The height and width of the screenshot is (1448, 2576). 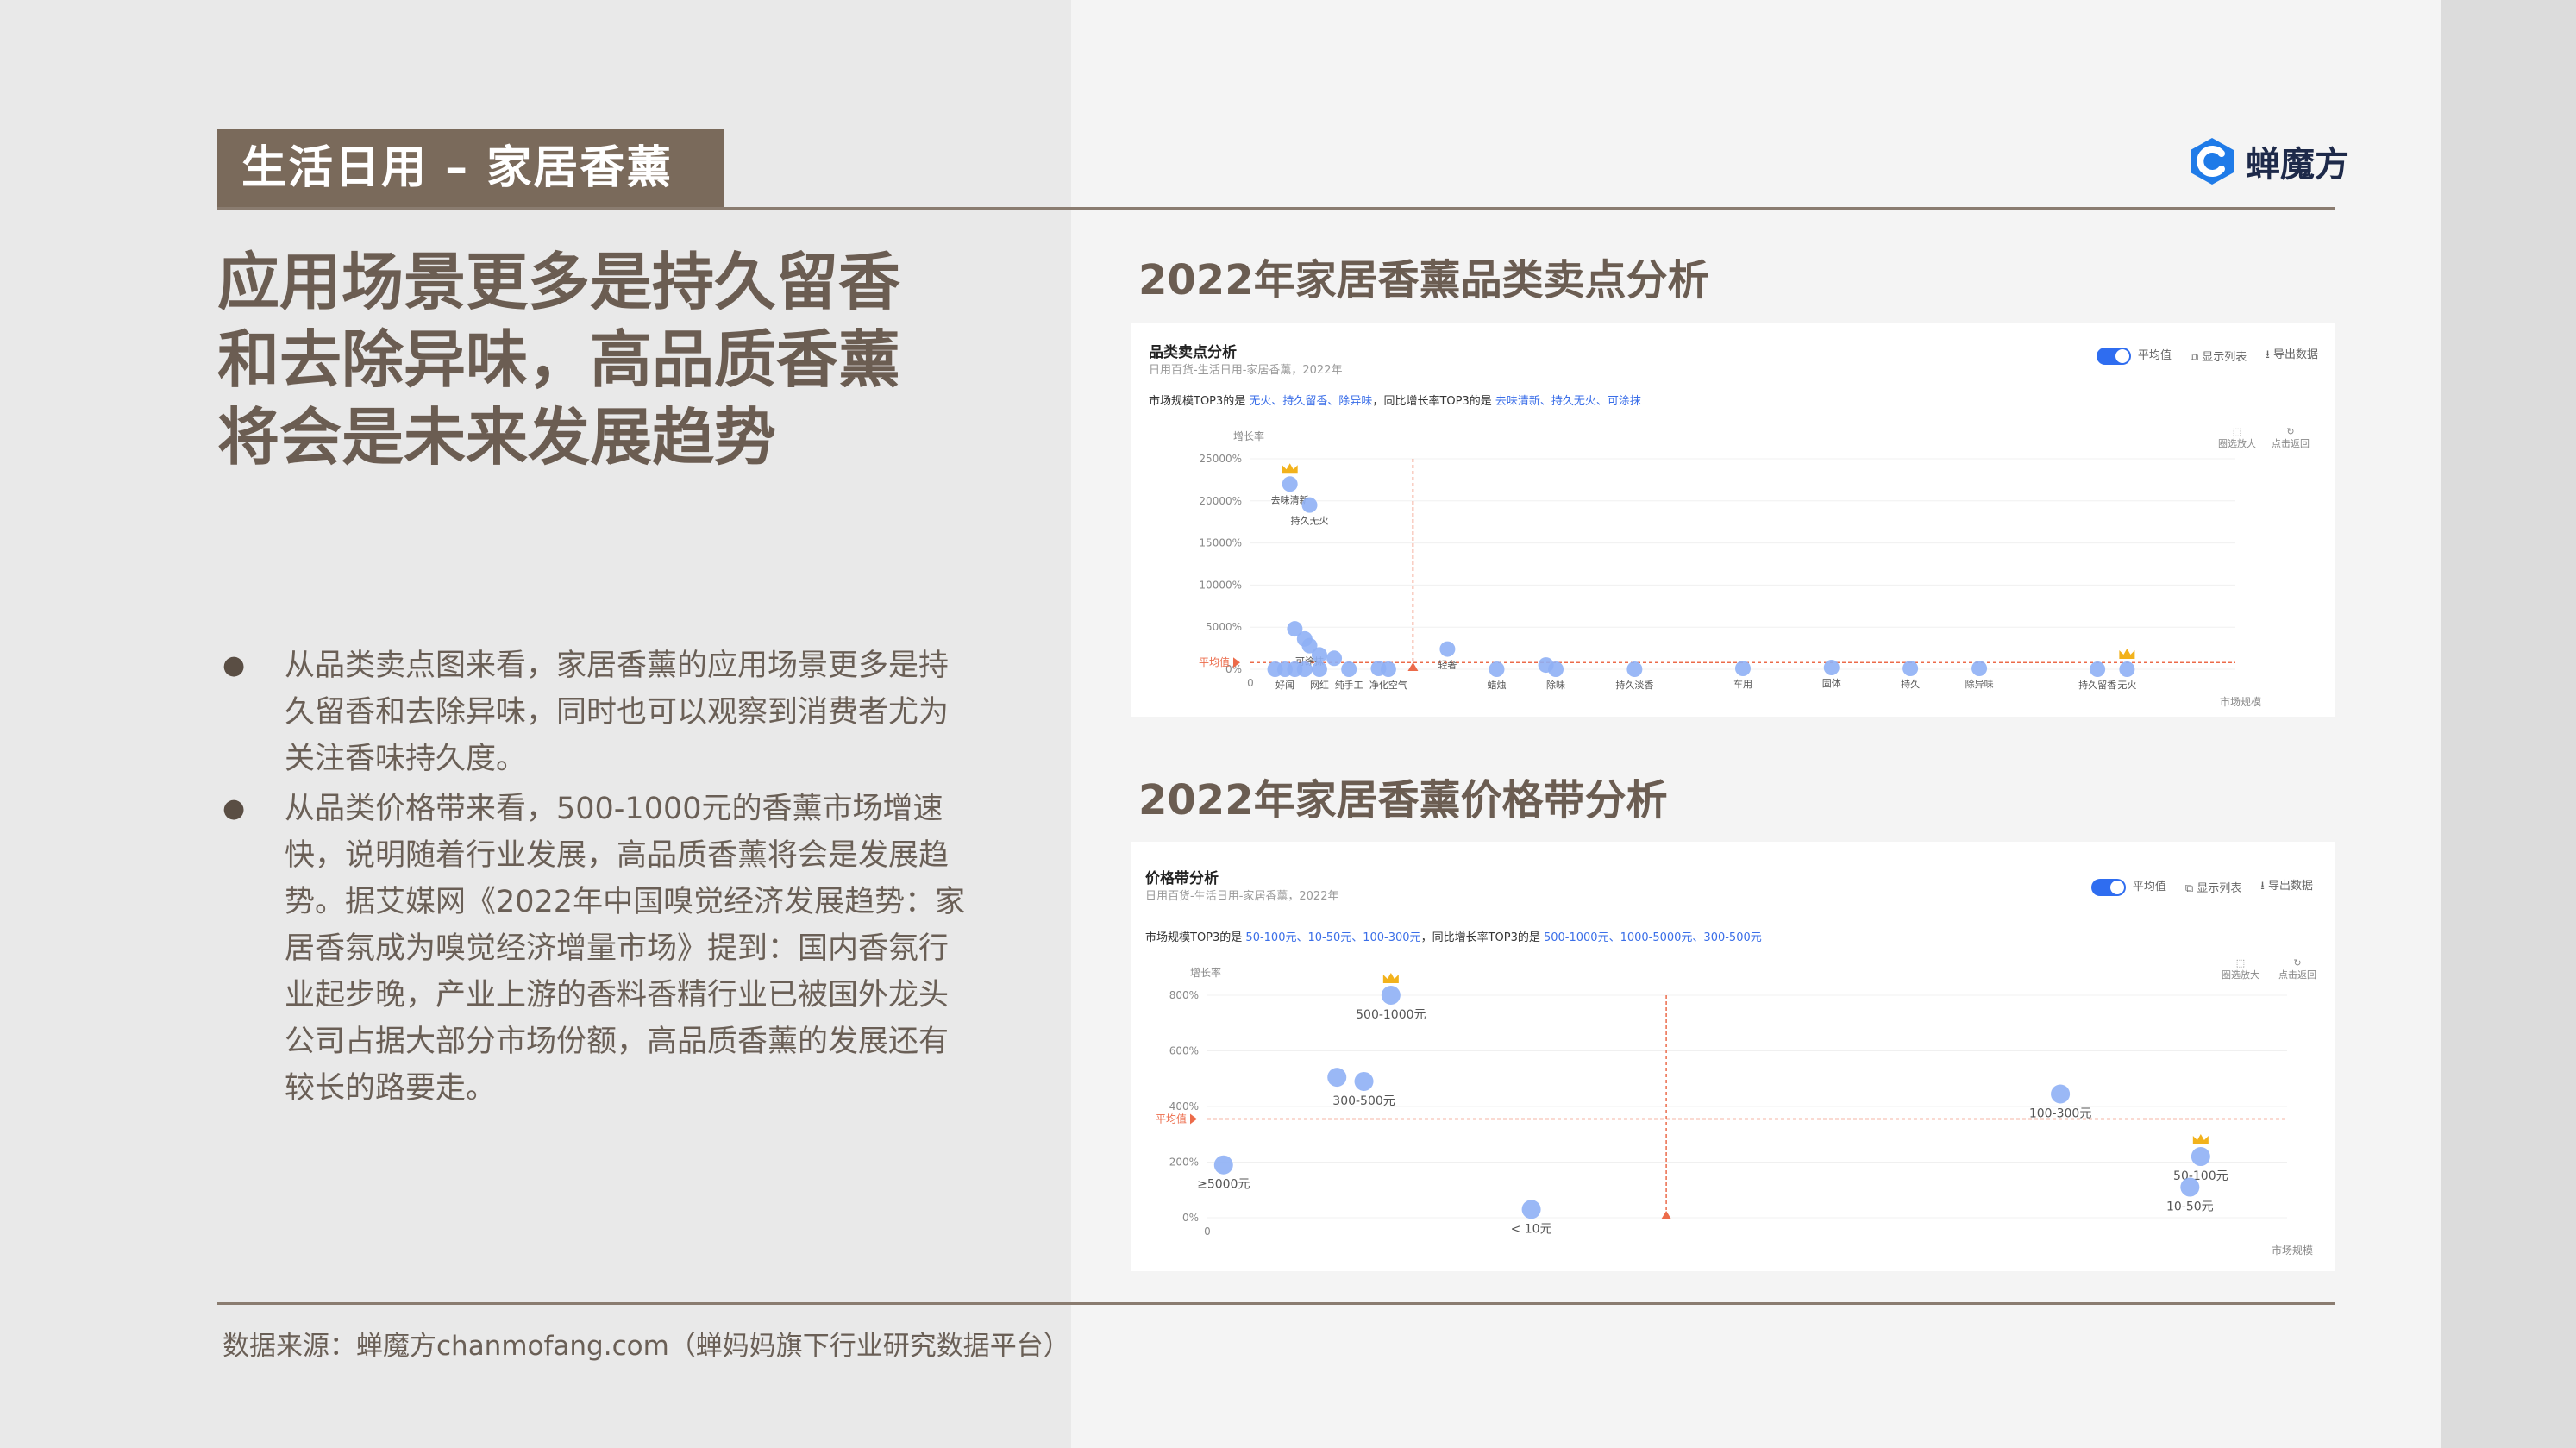 What do you see at coordinates (1319, 685) in the screenshot?
I see `point-label: 网红` at bounding box center [1319, 685].